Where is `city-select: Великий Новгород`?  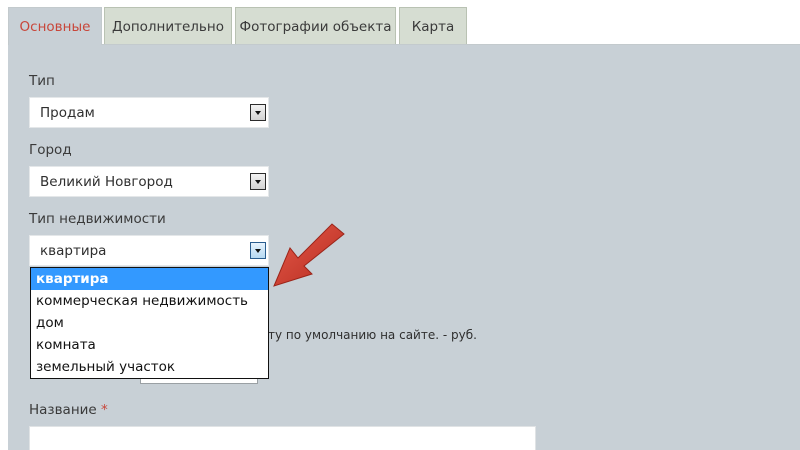 city-select: Великий Новгород is located at coordinates (149, 181).